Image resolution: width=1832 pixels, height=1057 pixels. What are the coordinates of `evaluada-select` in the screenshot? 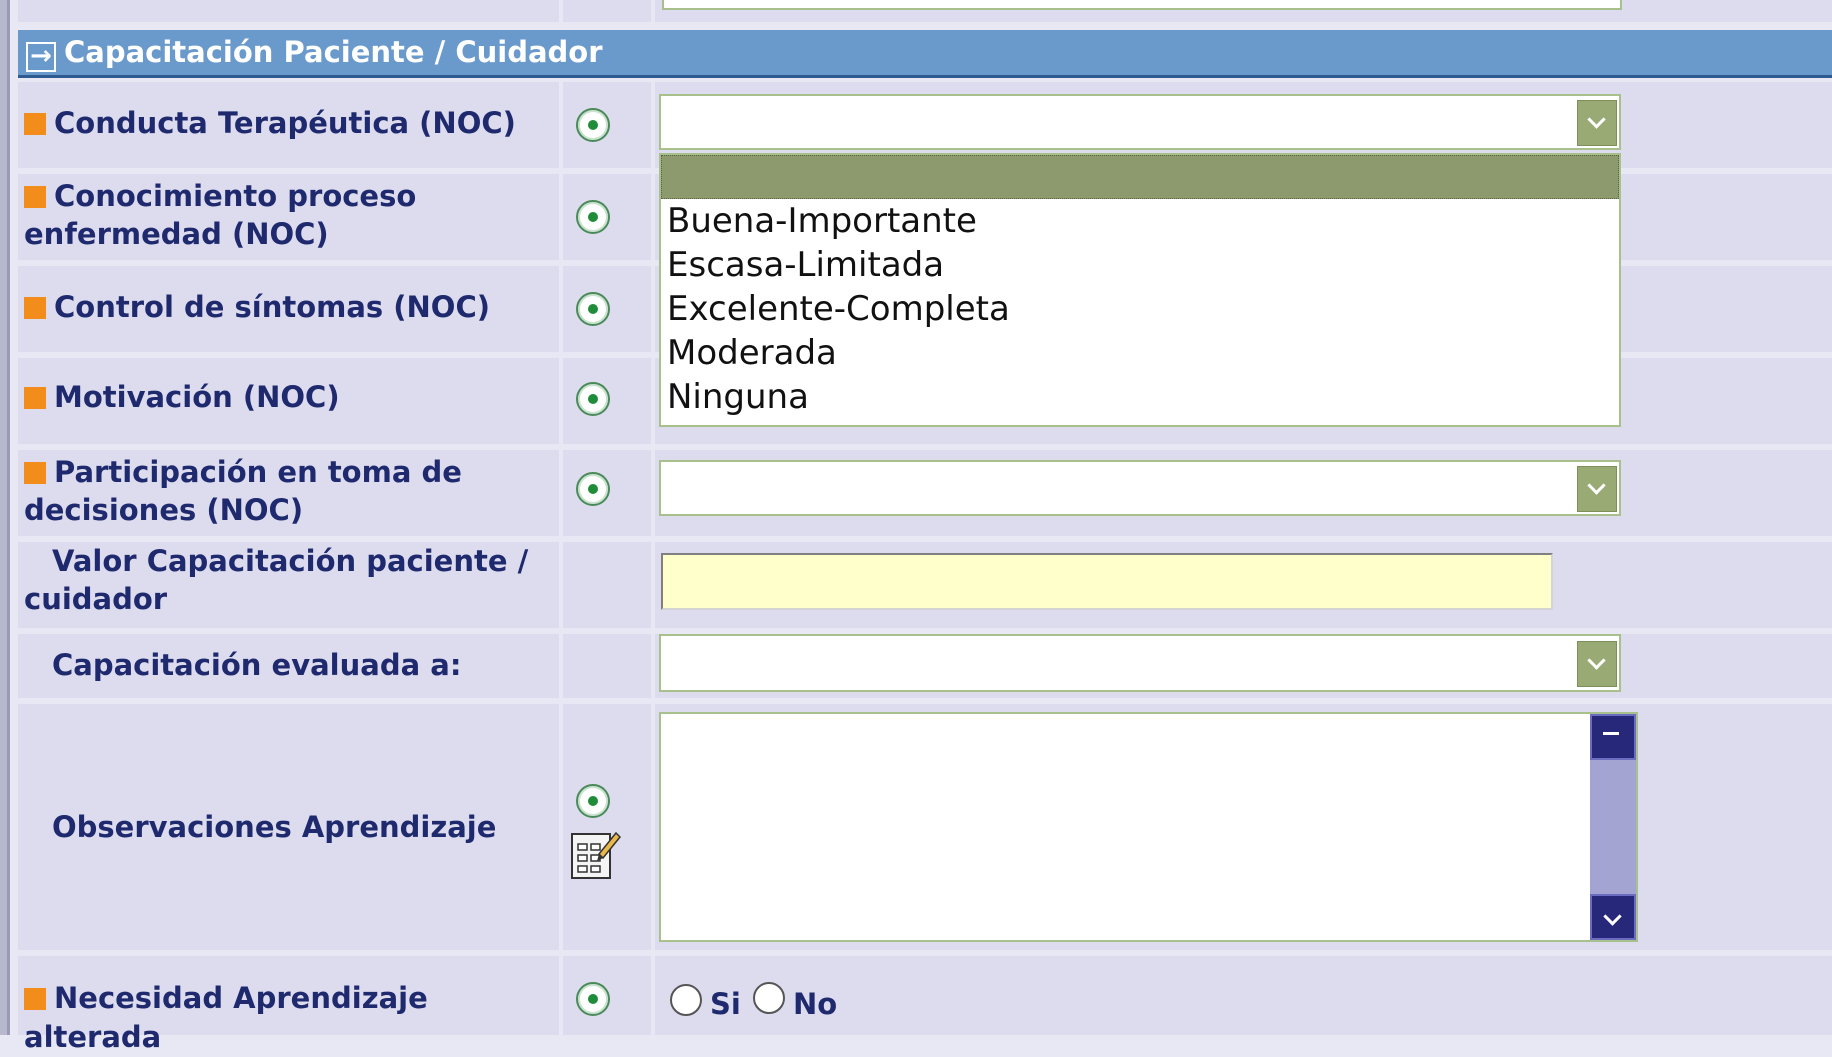 It's located at (1140, 663).